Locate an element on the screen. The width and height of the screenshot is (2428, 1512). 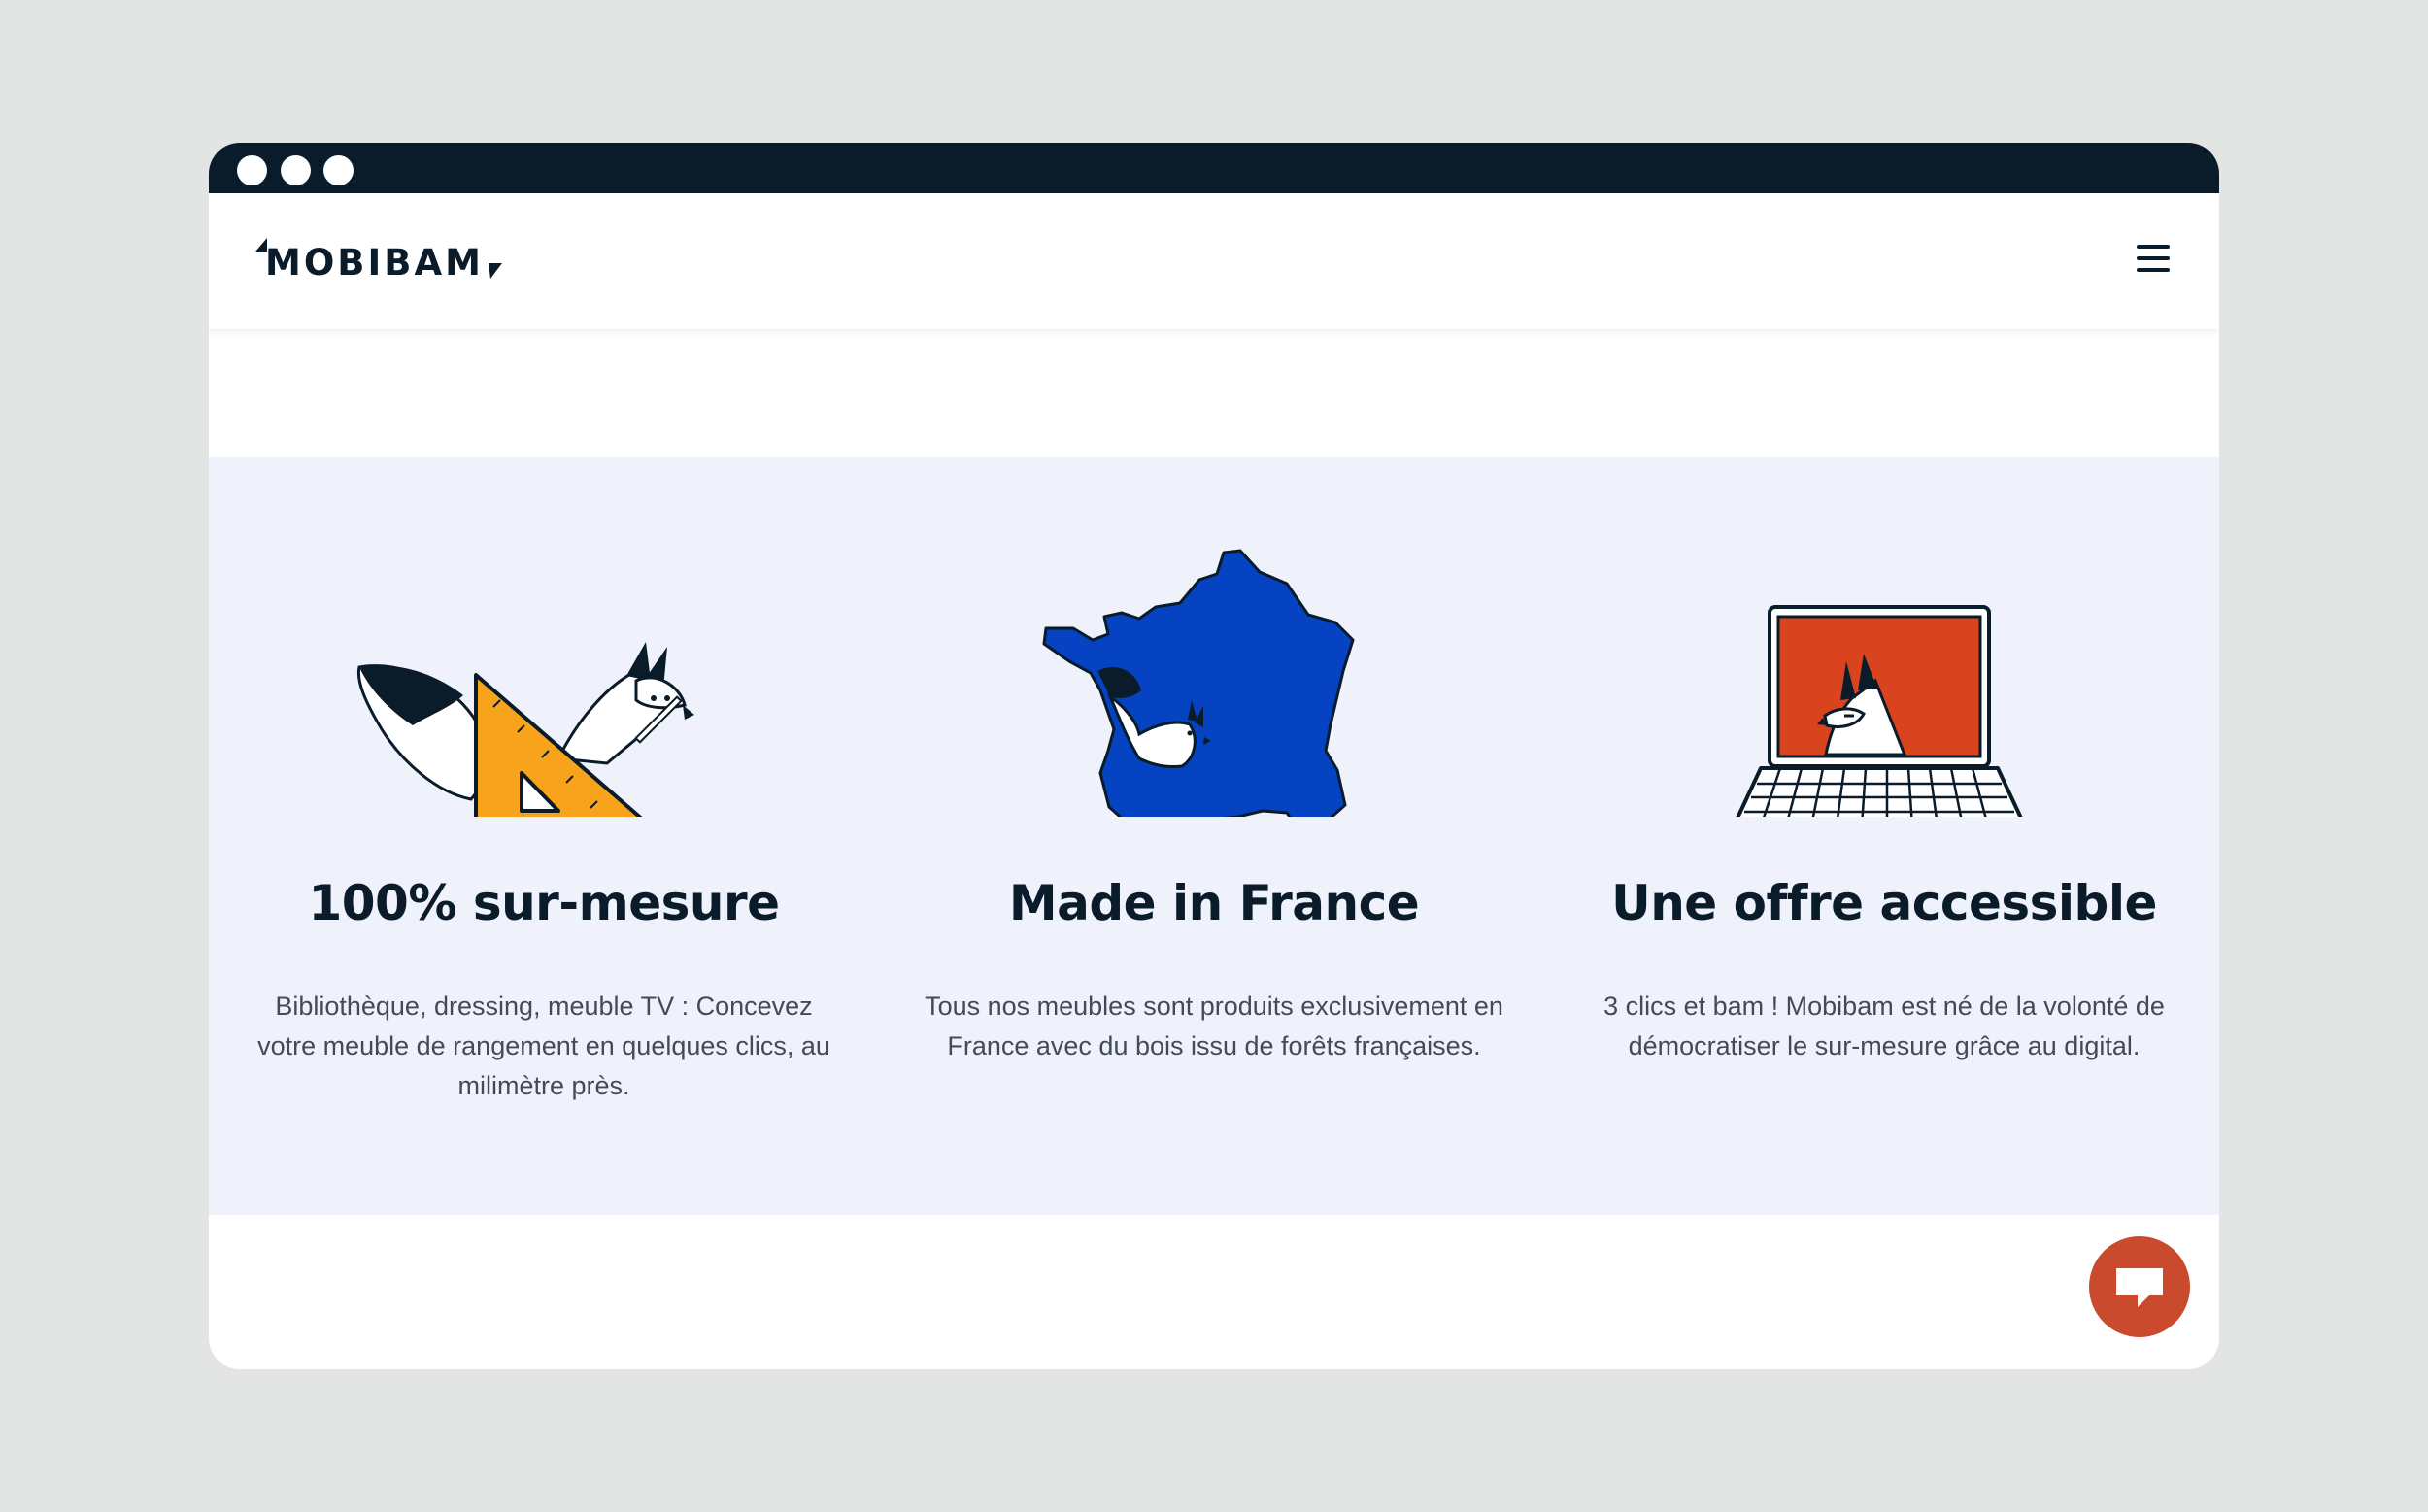
brand-logo: MOBIBAM is located at coordinates (378, 262).